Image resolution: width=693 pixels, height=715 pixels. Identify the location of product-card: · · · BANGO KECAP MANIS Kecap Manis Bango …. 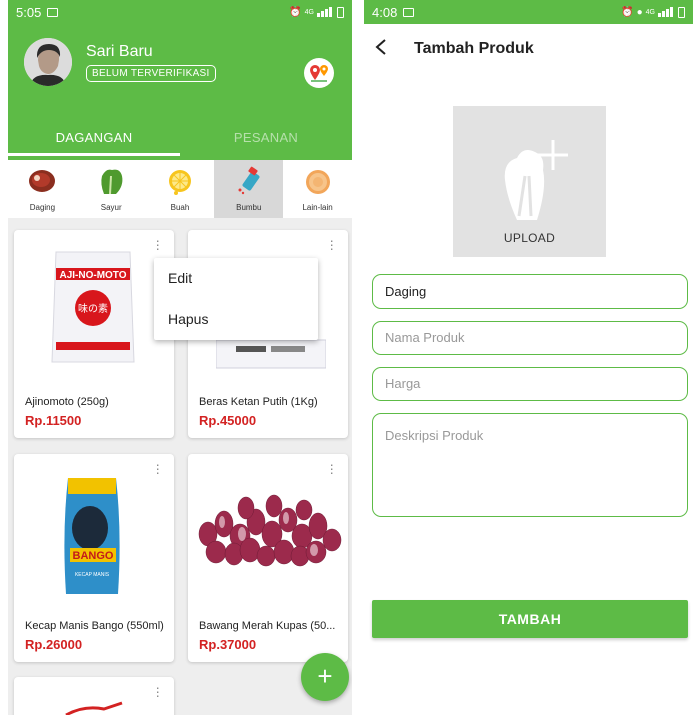
(94, 558).